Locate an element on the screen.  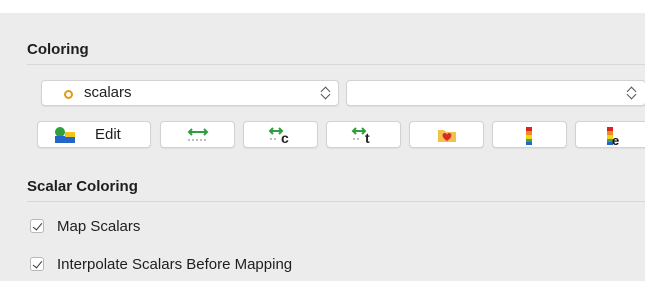
color-legend-button is located at coordinates (529, 134).